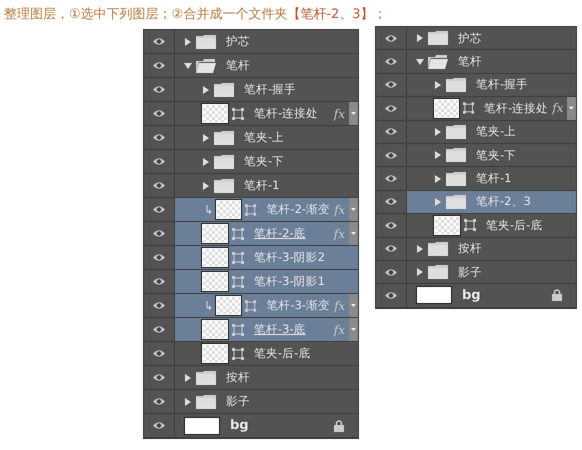 Image resolution: width=582 pixels, height=450 pixels. Describe the element at coordinates (270, 89) in the screenshot. I see `layer-name: 笔杆-握手` at that location.